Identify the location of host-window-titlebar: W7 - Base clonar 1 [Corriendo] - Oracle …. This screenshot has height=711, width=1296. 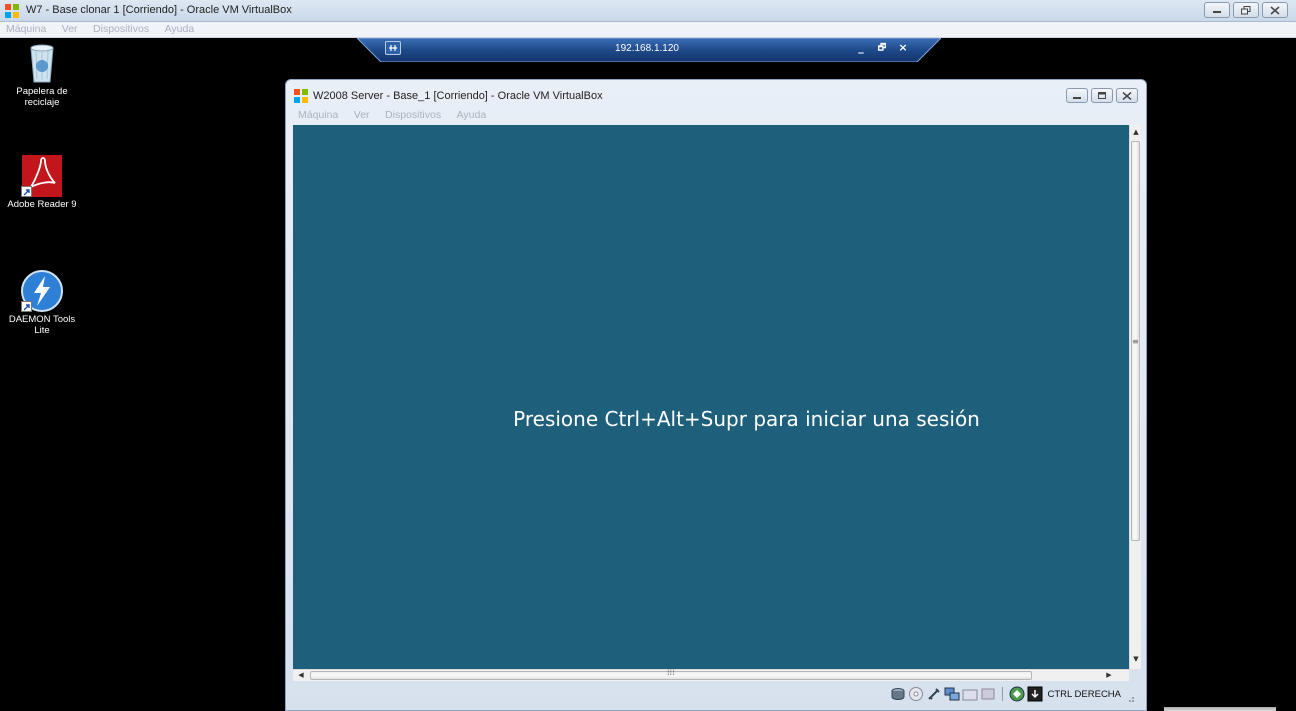
(648, 11).